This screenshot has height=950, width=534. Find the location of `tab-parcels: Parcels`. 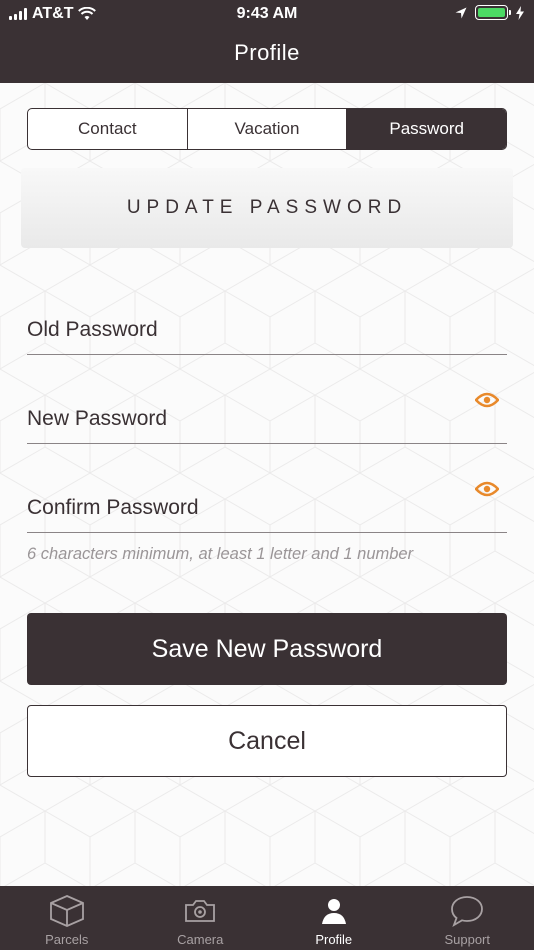

tab-parcels: Parcels is located at coordinates (67, 918).